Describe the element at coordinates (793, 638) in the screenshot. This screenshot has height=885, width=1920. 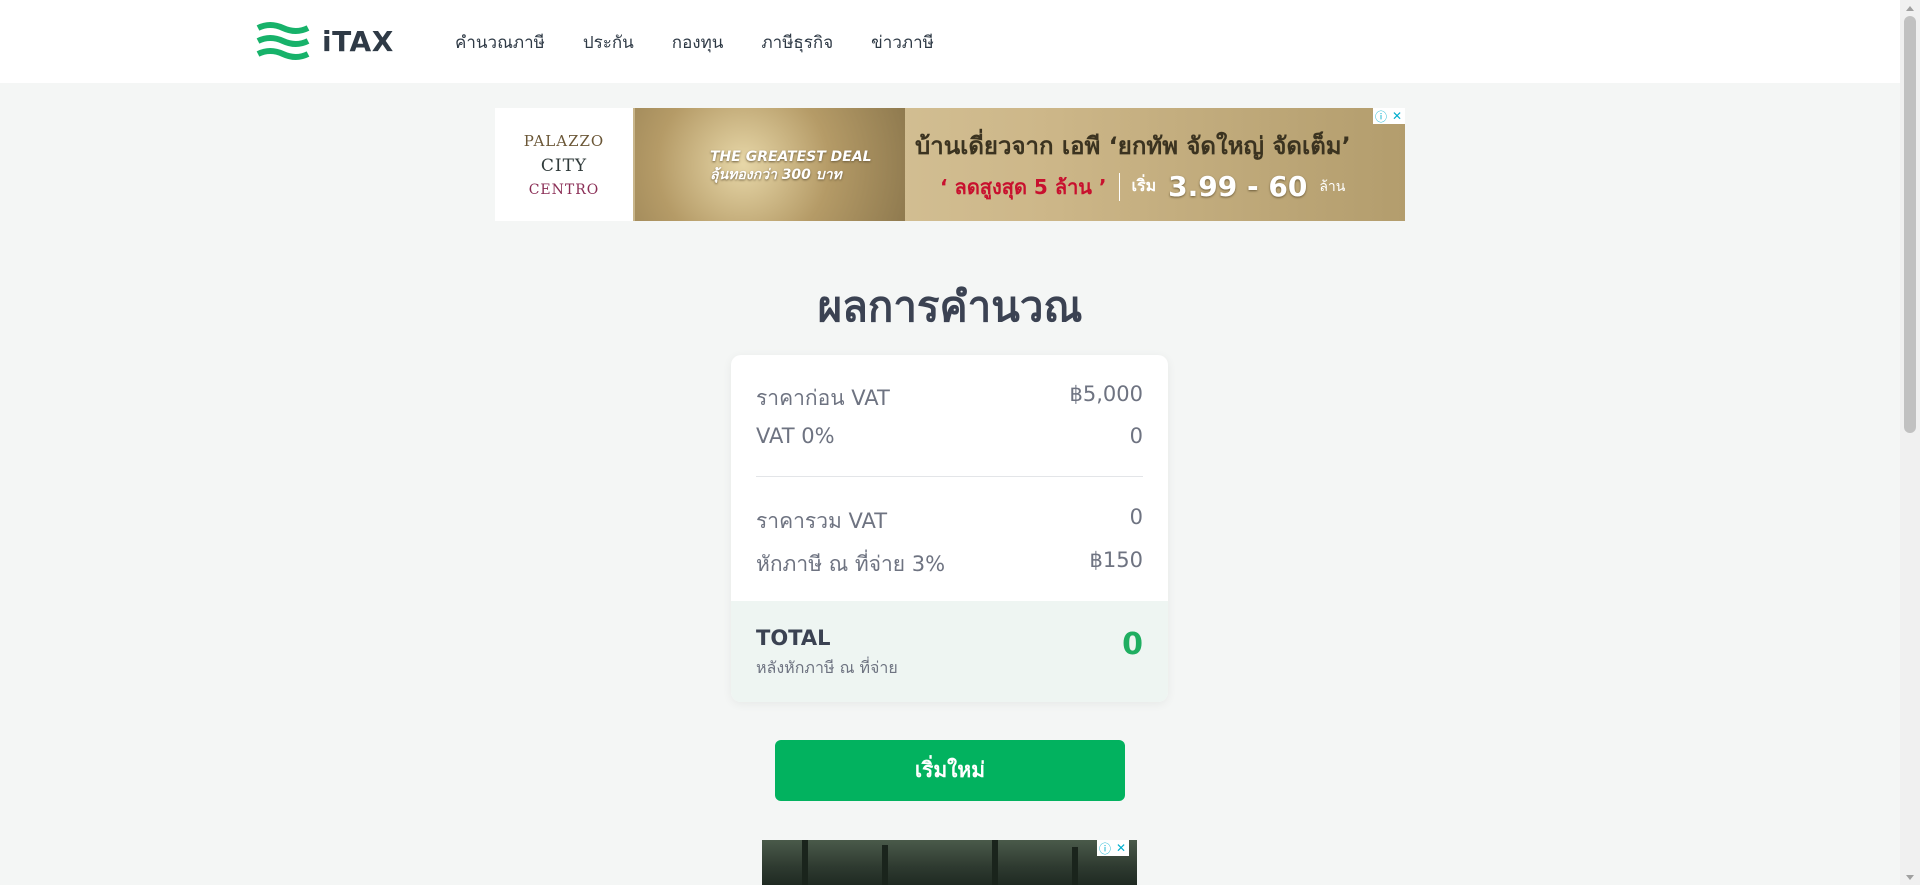
I see `total-label: TOTAL` at that location.